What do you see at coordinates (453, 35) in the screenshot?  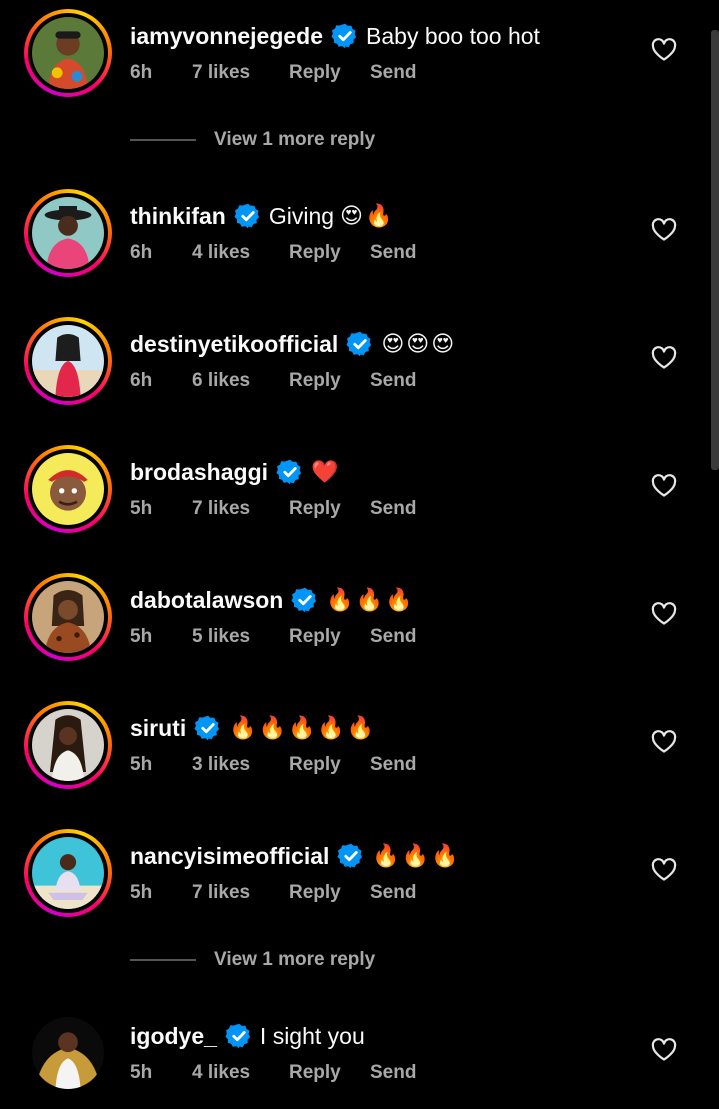 I see `comment-text: Baby boo too hot` at bounding box center [453, 35].